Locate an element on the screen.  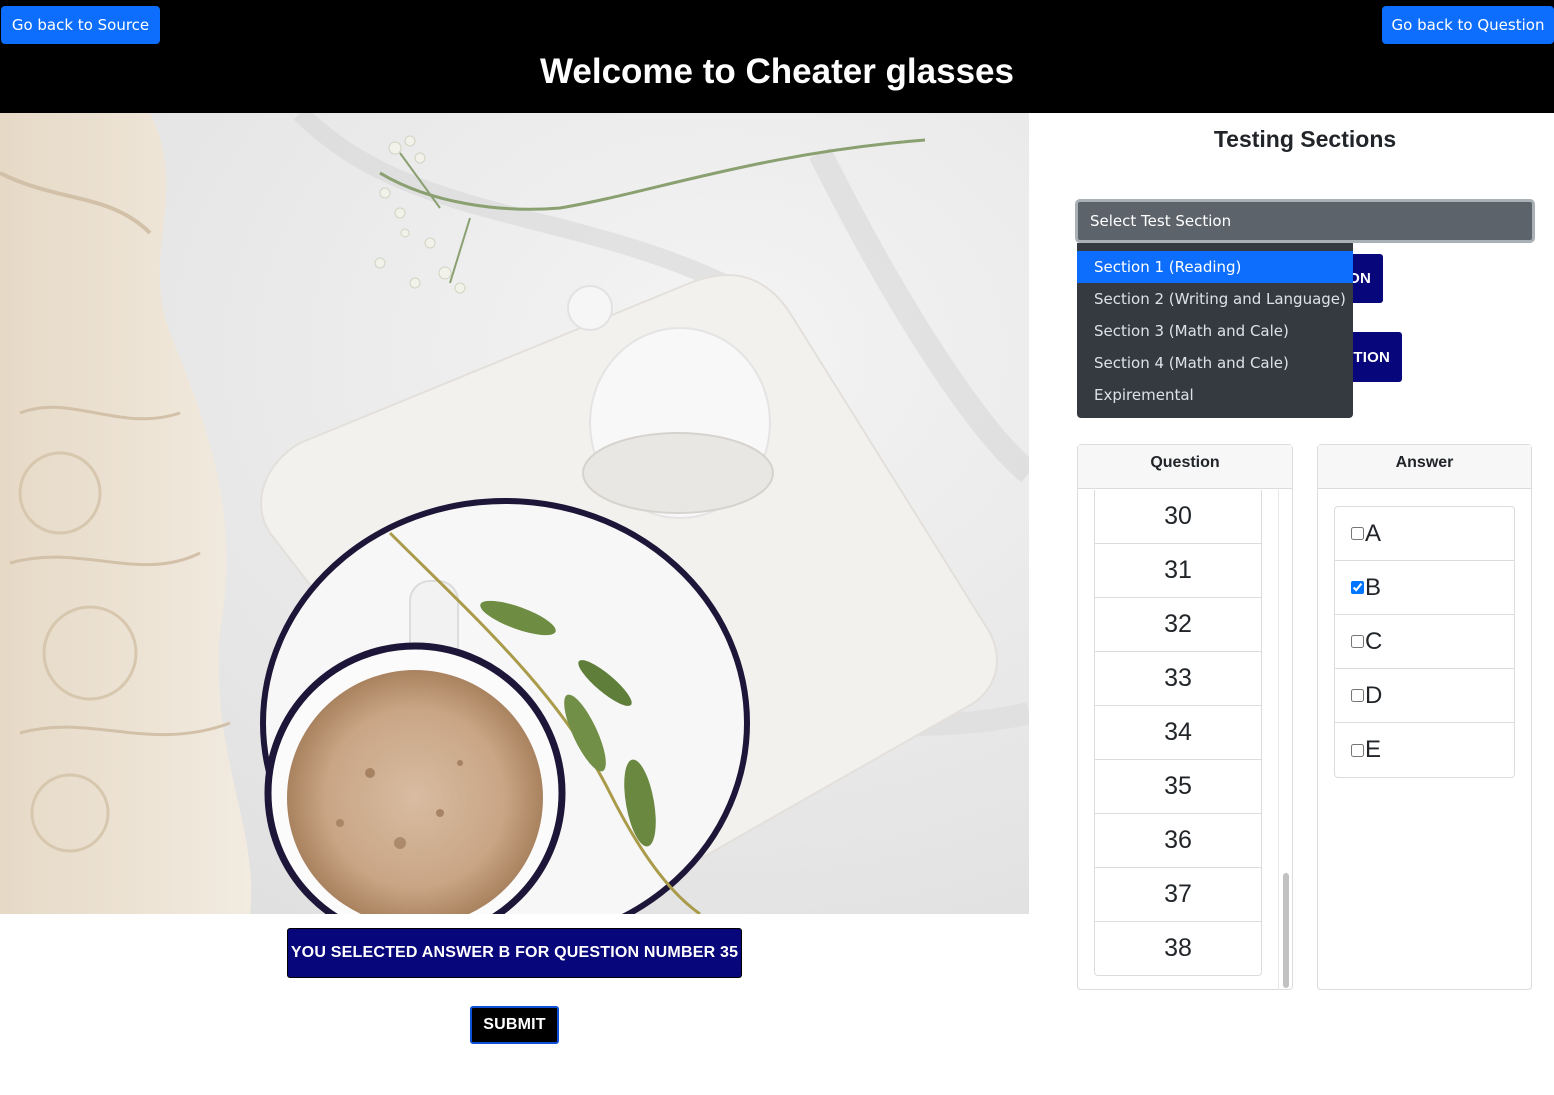
answer-label-c: C is located at coordinates (1374, 641).